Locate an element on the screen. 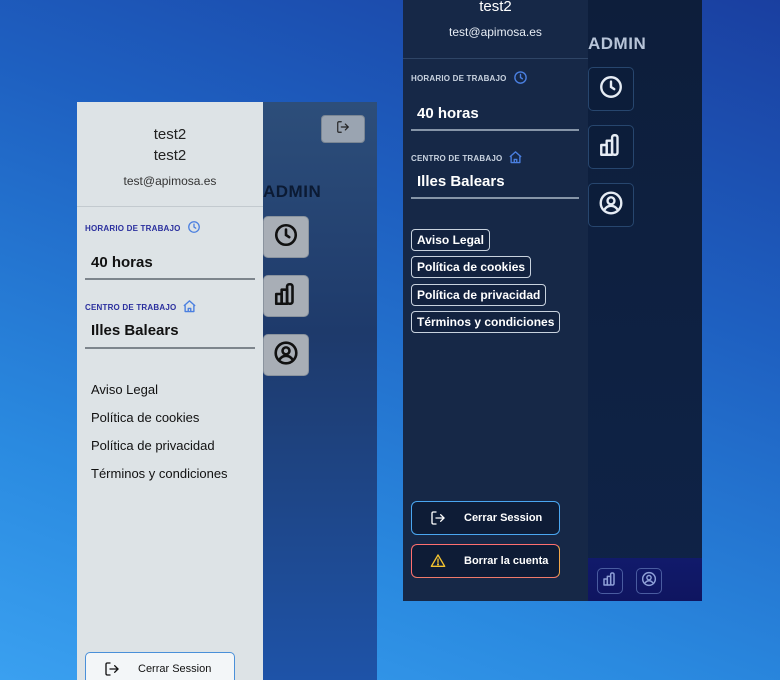 The height and width of the screenshot is (680, 780). bottom-nav-chart-button is located at coordinates (610, 581).